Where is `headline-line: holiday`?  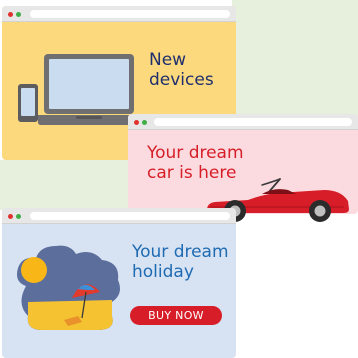 headline-line: holiday is located at coordinates (163, 272).